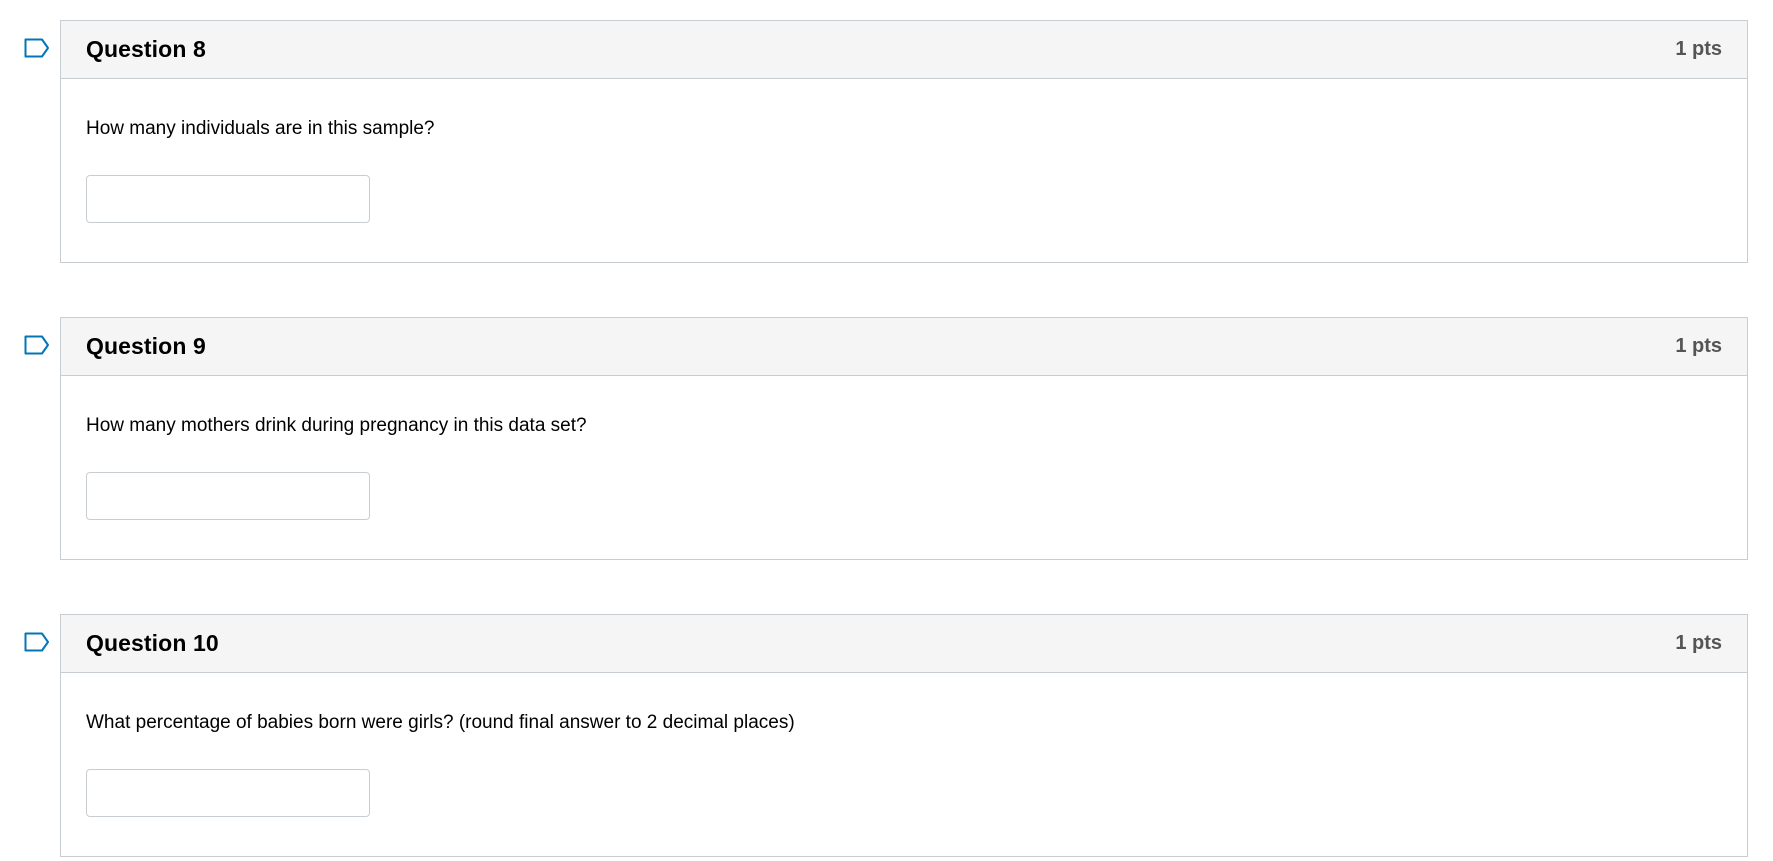 This screenshot has height=861, width=1773. I want to click on question-title: Question 8, so click(146, 49).